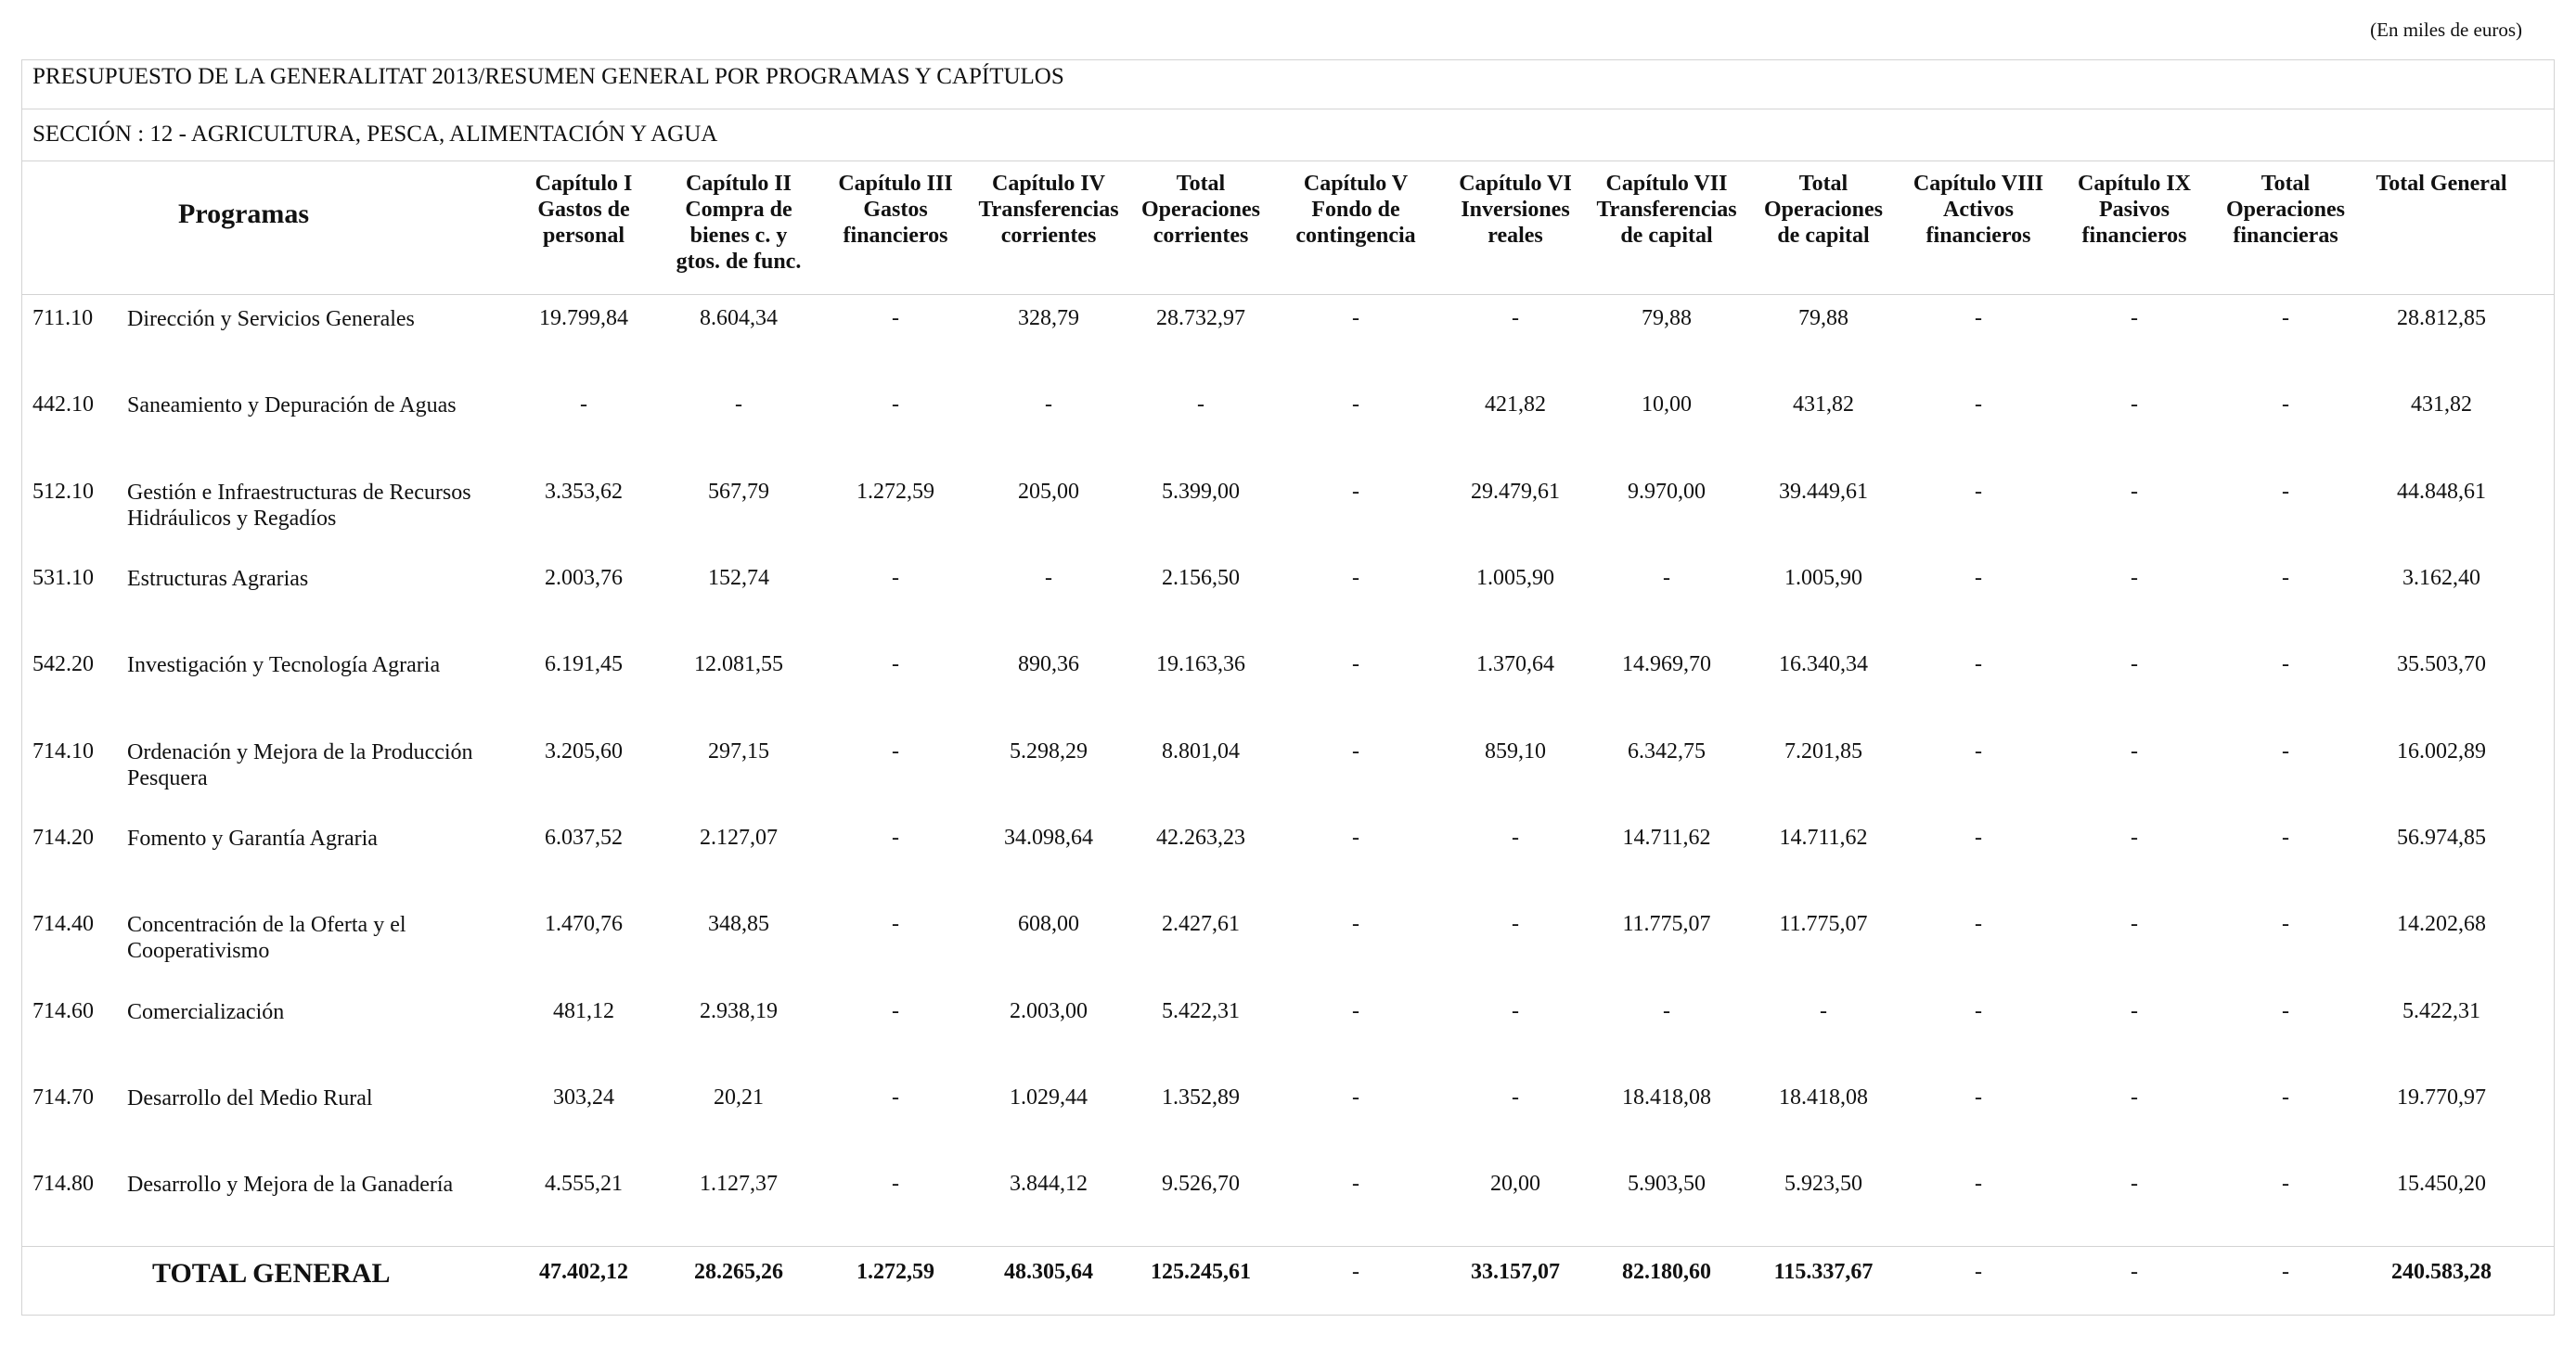 The height and width of the screenshot is (1348, 2576). I want to click on program-name: Investigación y Tecnología Agraria, so click(284, 665).